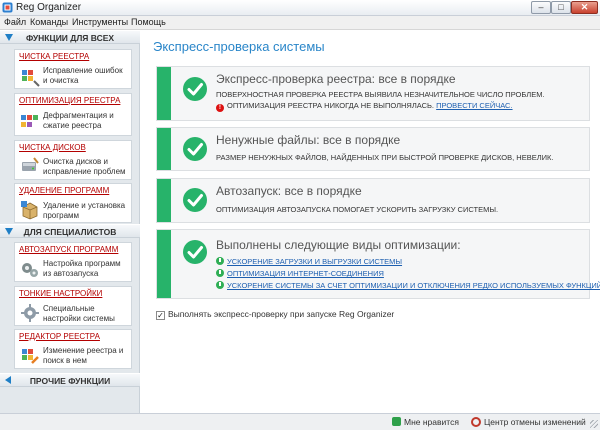 Image resolution: width=600 pixels, height=430 pixels. I want to click on minimize-button: –, so click(541, 7).